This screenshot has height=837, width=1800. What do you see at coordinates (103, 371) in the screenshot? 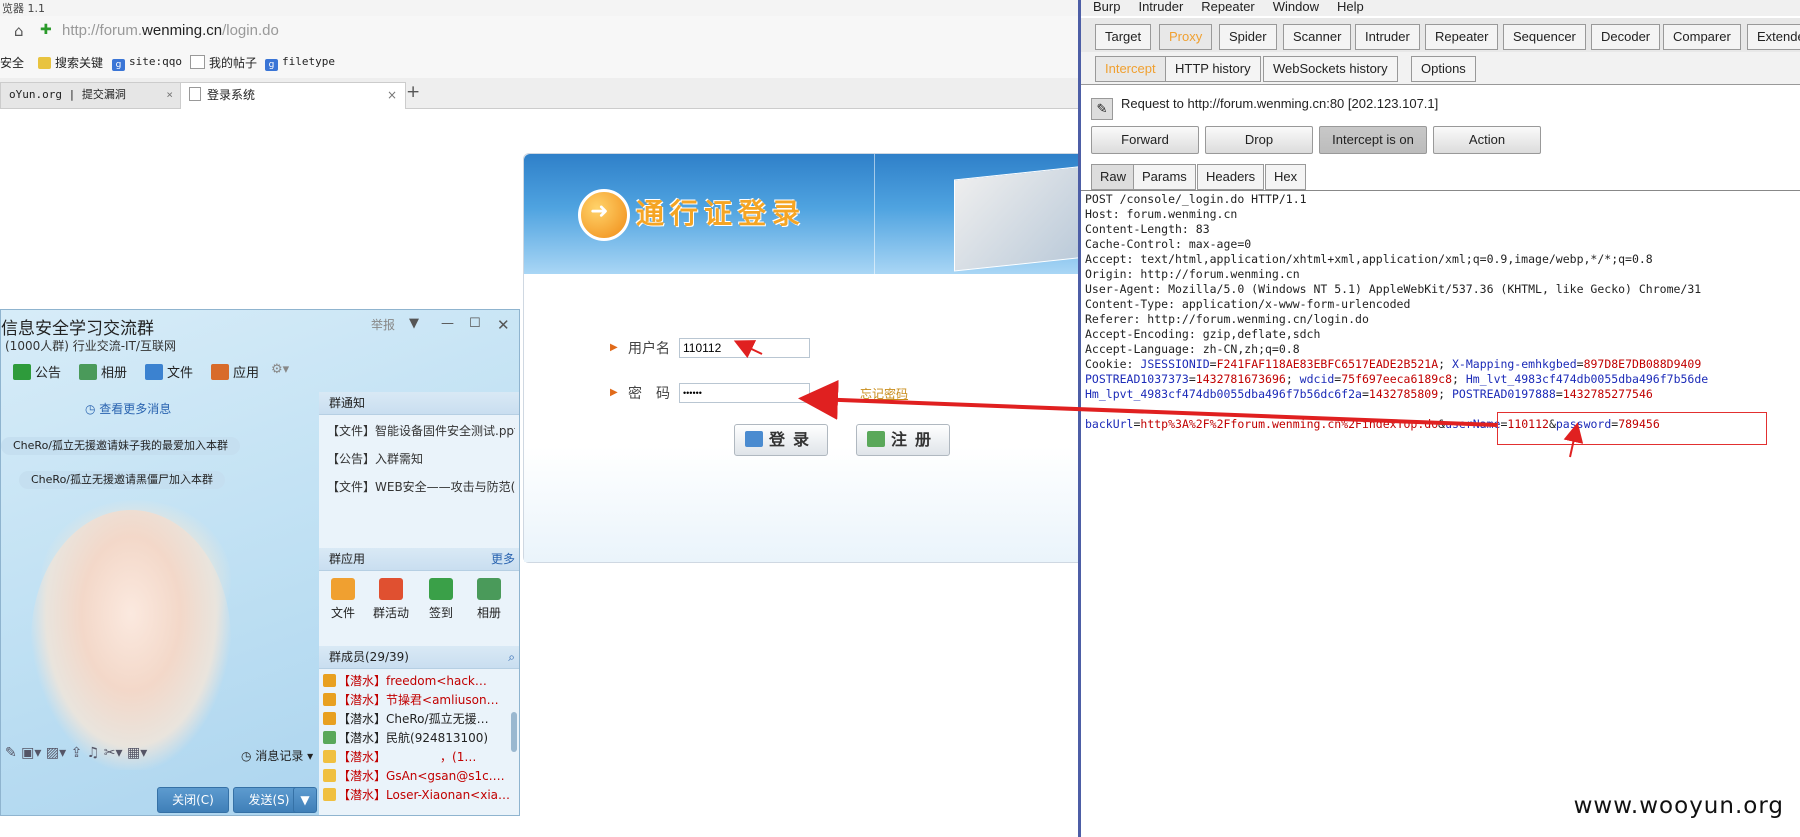
I see `toolbar-album: 相册` at bounding box center [103, 371].